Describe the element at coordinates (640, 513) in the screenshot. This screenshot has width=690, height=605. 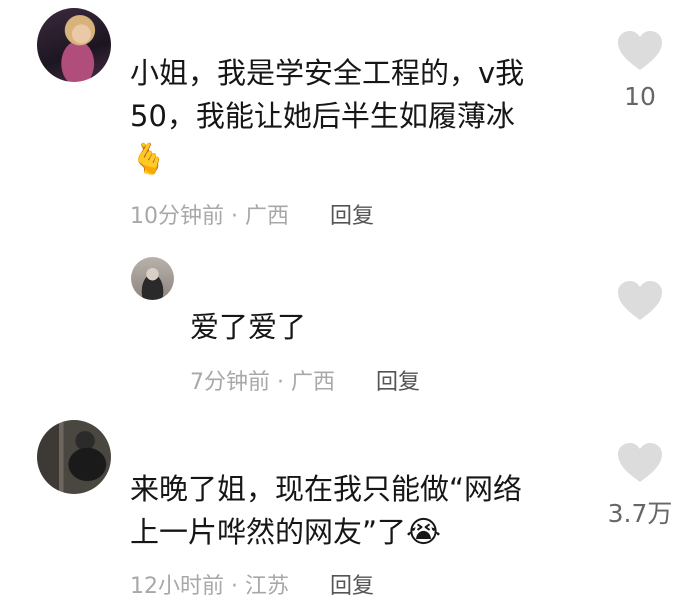
I see `like-count: 3.7万` at that location.